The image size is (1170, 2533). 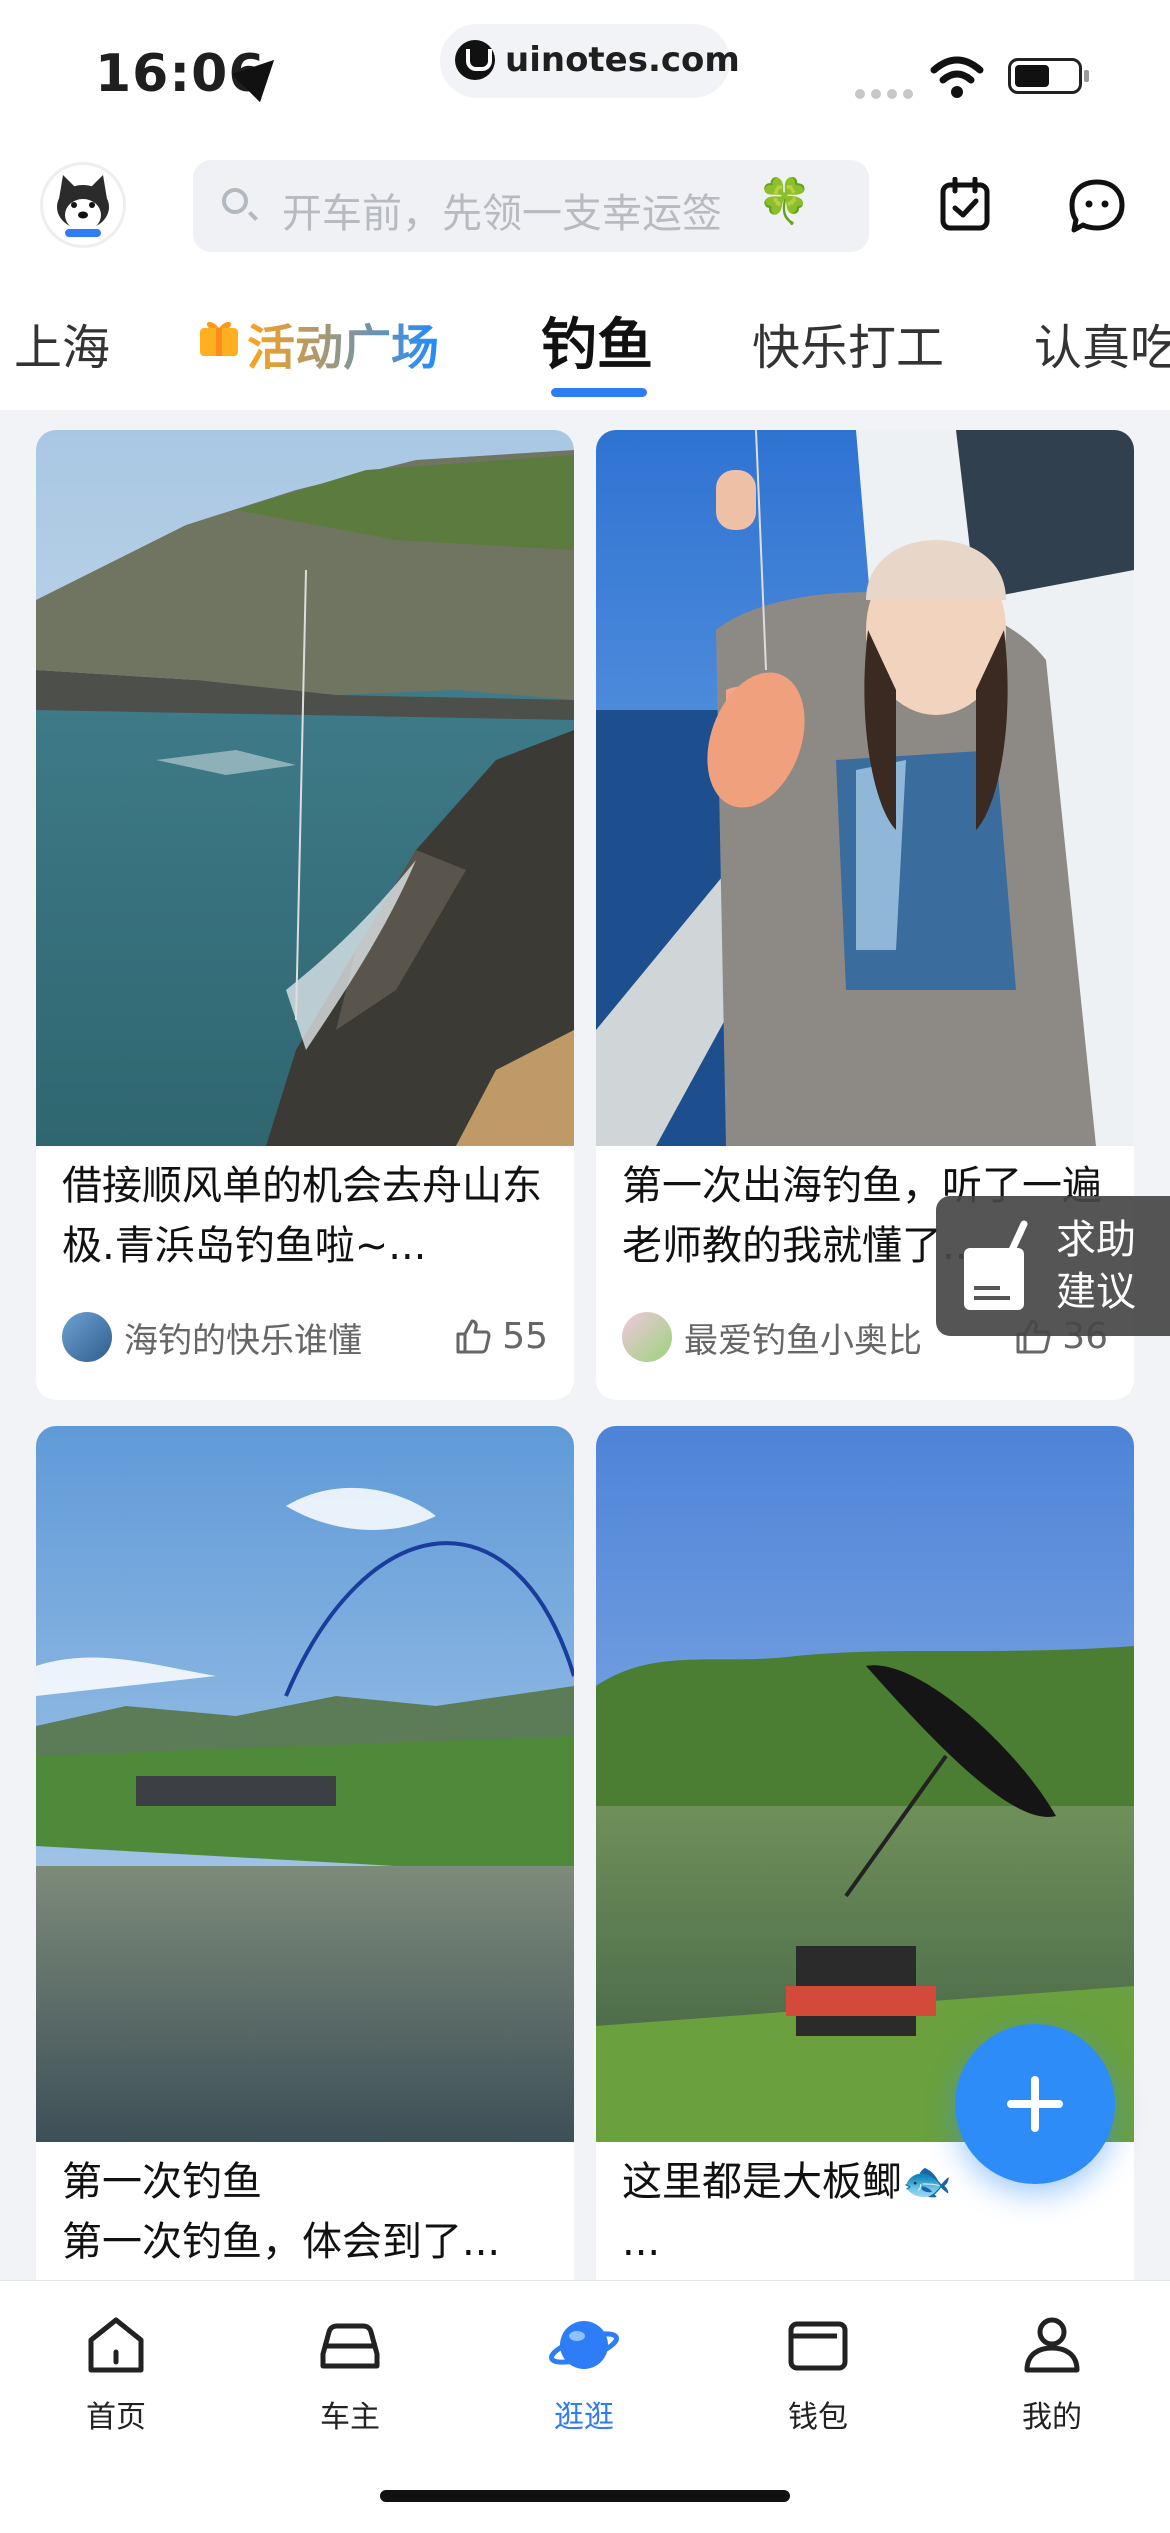 I want to click on husky-avatar-icon, so click(x=83, y=206).